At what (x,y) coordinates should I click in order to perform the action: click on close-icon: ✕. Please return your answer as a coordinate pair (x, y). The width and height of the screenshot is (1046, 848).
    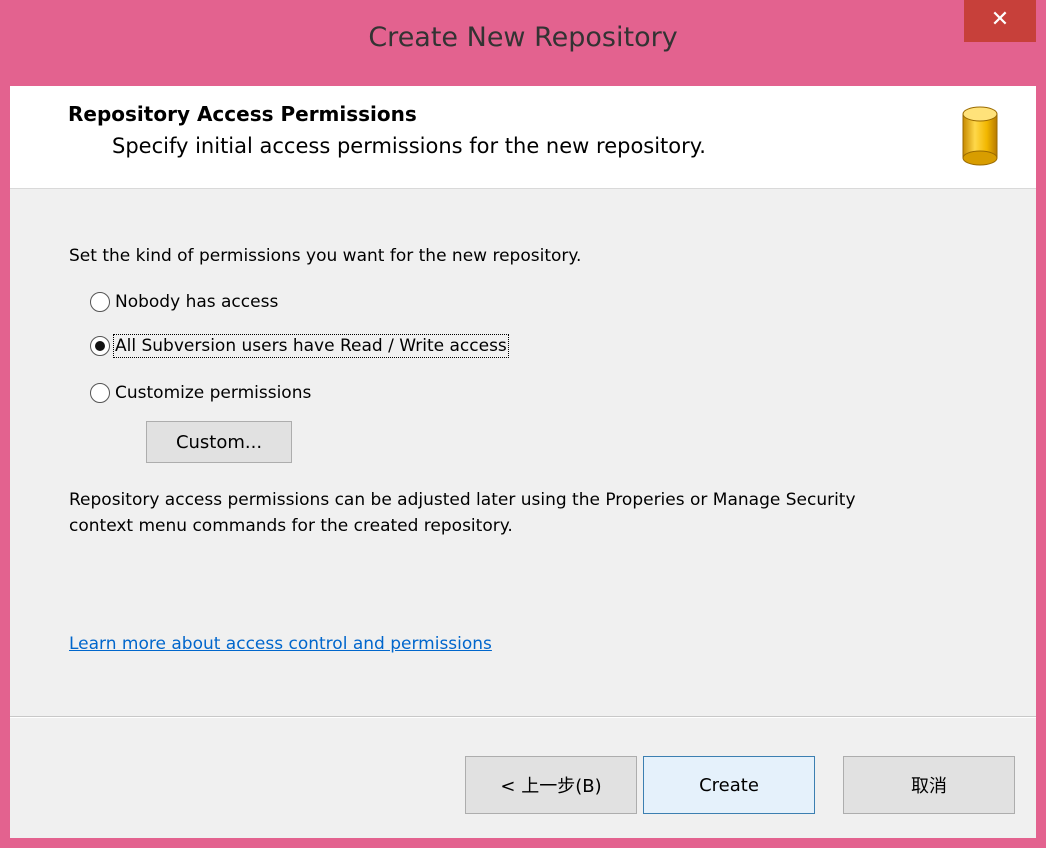
    Looking at the image, I should click on (1000, 19).